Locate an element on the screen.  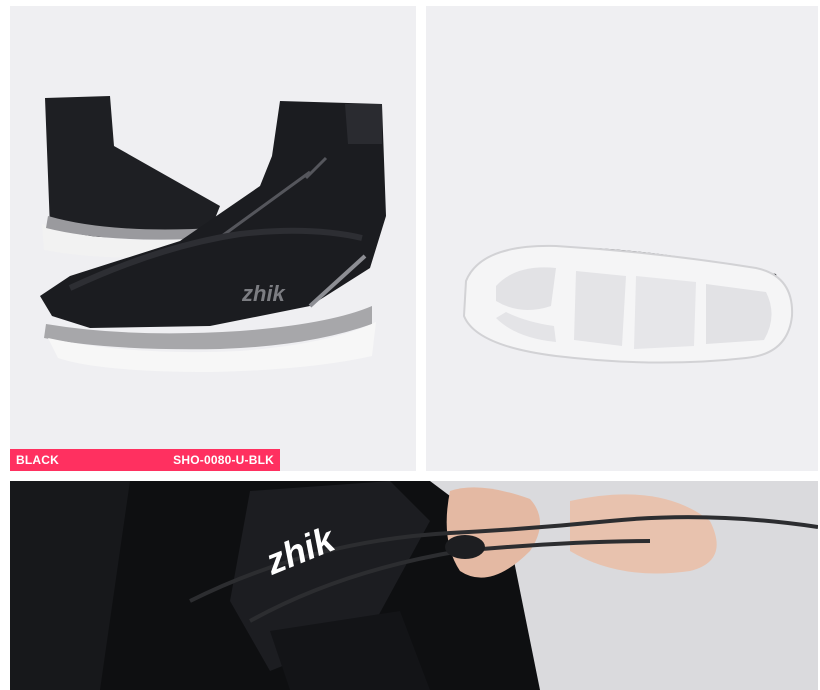
colour-sku-badge: BLACK SHO-0080-U-BLK is located at coordinates (145, 460).